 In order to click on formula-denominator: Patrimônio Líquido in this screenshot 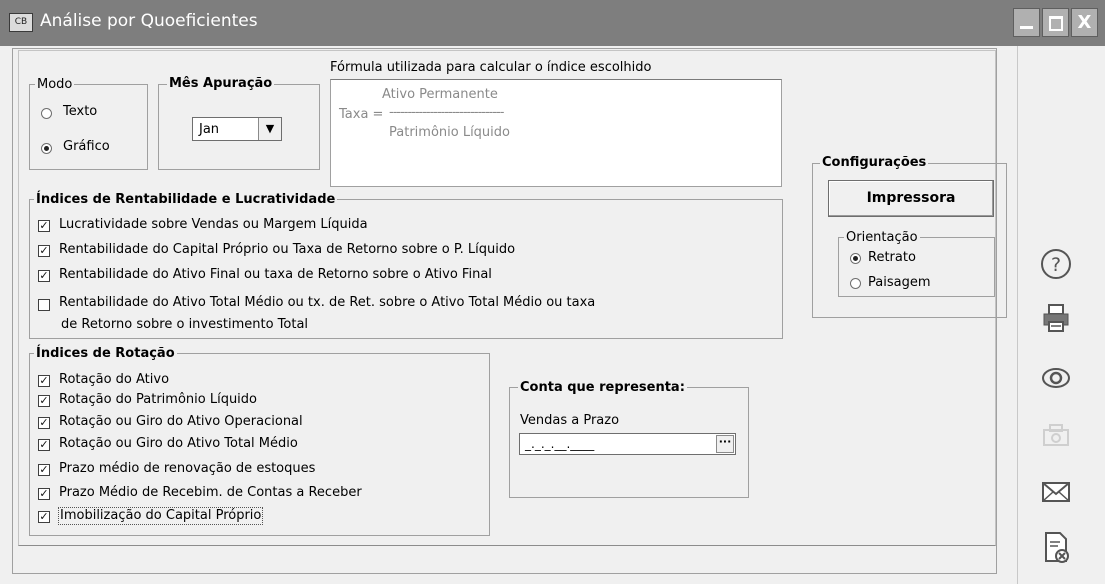, I will do `click(449, 132)`.